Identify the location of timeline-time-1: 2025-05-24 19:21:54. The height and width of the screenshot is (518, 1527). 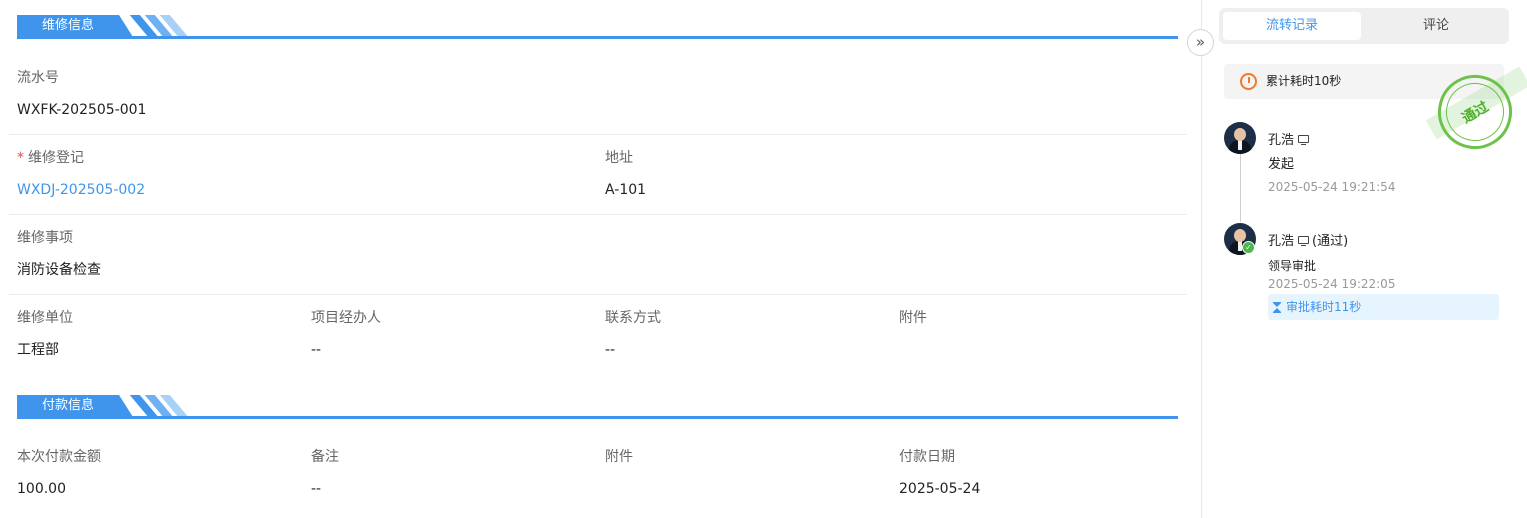
(1332, 187).